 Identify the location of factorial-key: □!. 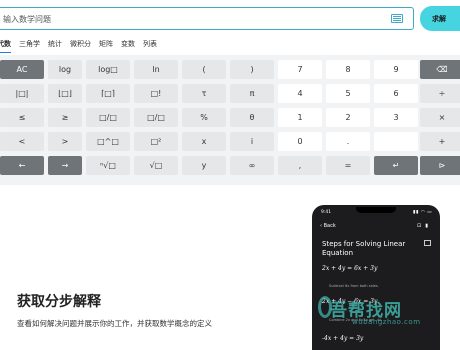
(156, 93).